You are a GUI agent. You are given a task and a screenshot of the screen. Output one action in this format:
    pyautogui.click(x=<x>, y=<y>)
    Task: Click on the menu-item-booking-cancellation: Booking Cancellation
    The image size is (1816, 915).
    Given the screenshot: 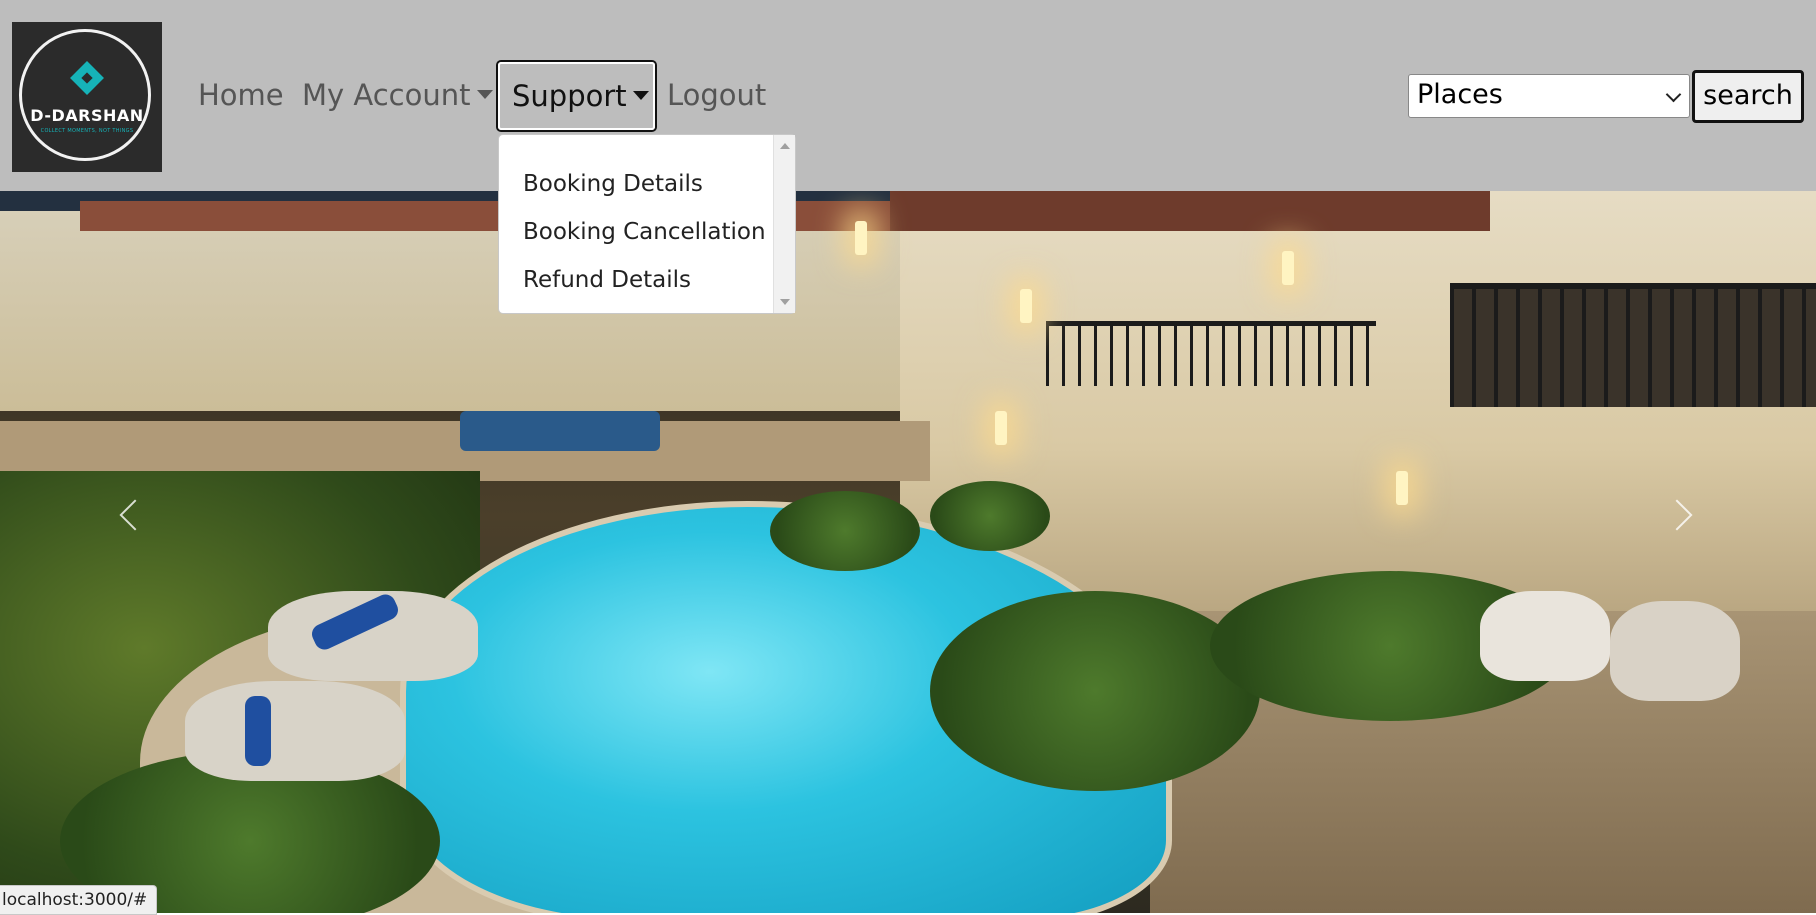 What is the action you would take?
    pyautogui.click(x=644, y=232)
    